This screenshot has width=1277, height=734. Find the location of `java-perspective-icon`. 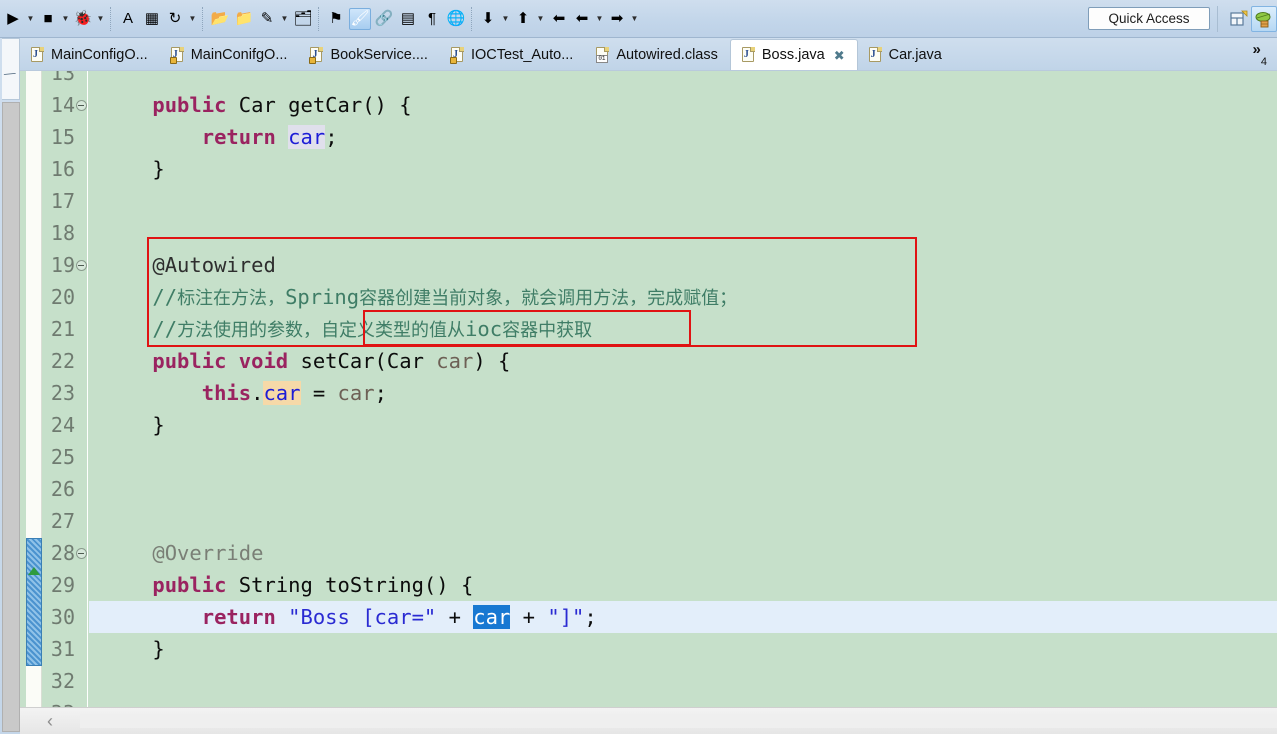

java-perspective-icon is located at coordinates (1264, 18).